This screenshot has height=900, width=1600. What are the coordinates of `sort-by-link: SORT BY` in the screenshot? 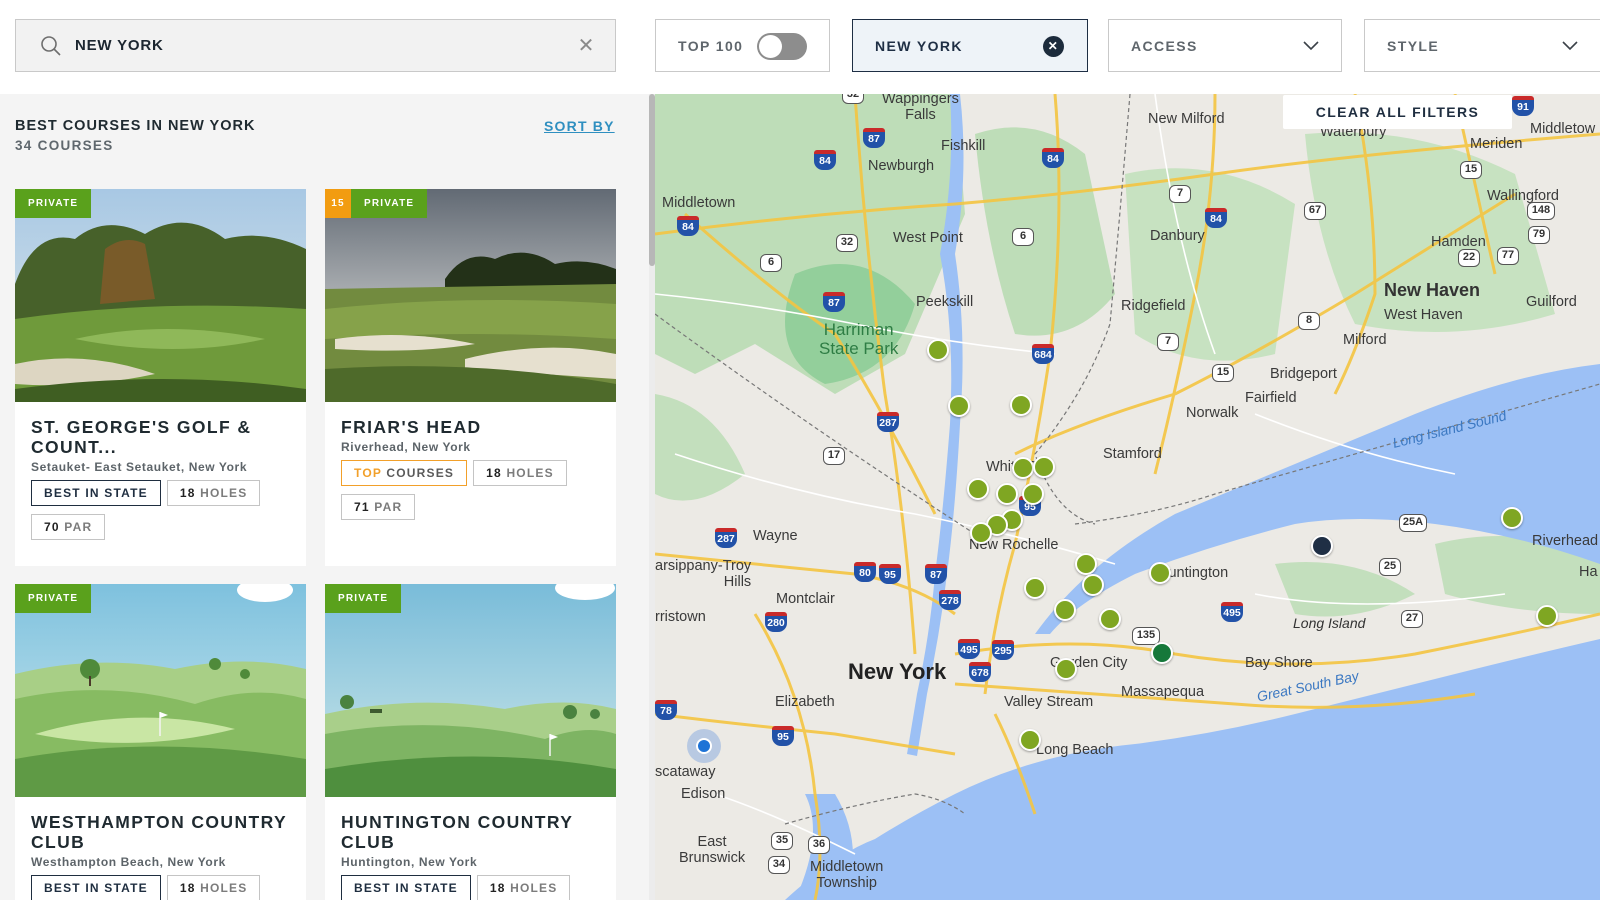 It's located at (579, 126).